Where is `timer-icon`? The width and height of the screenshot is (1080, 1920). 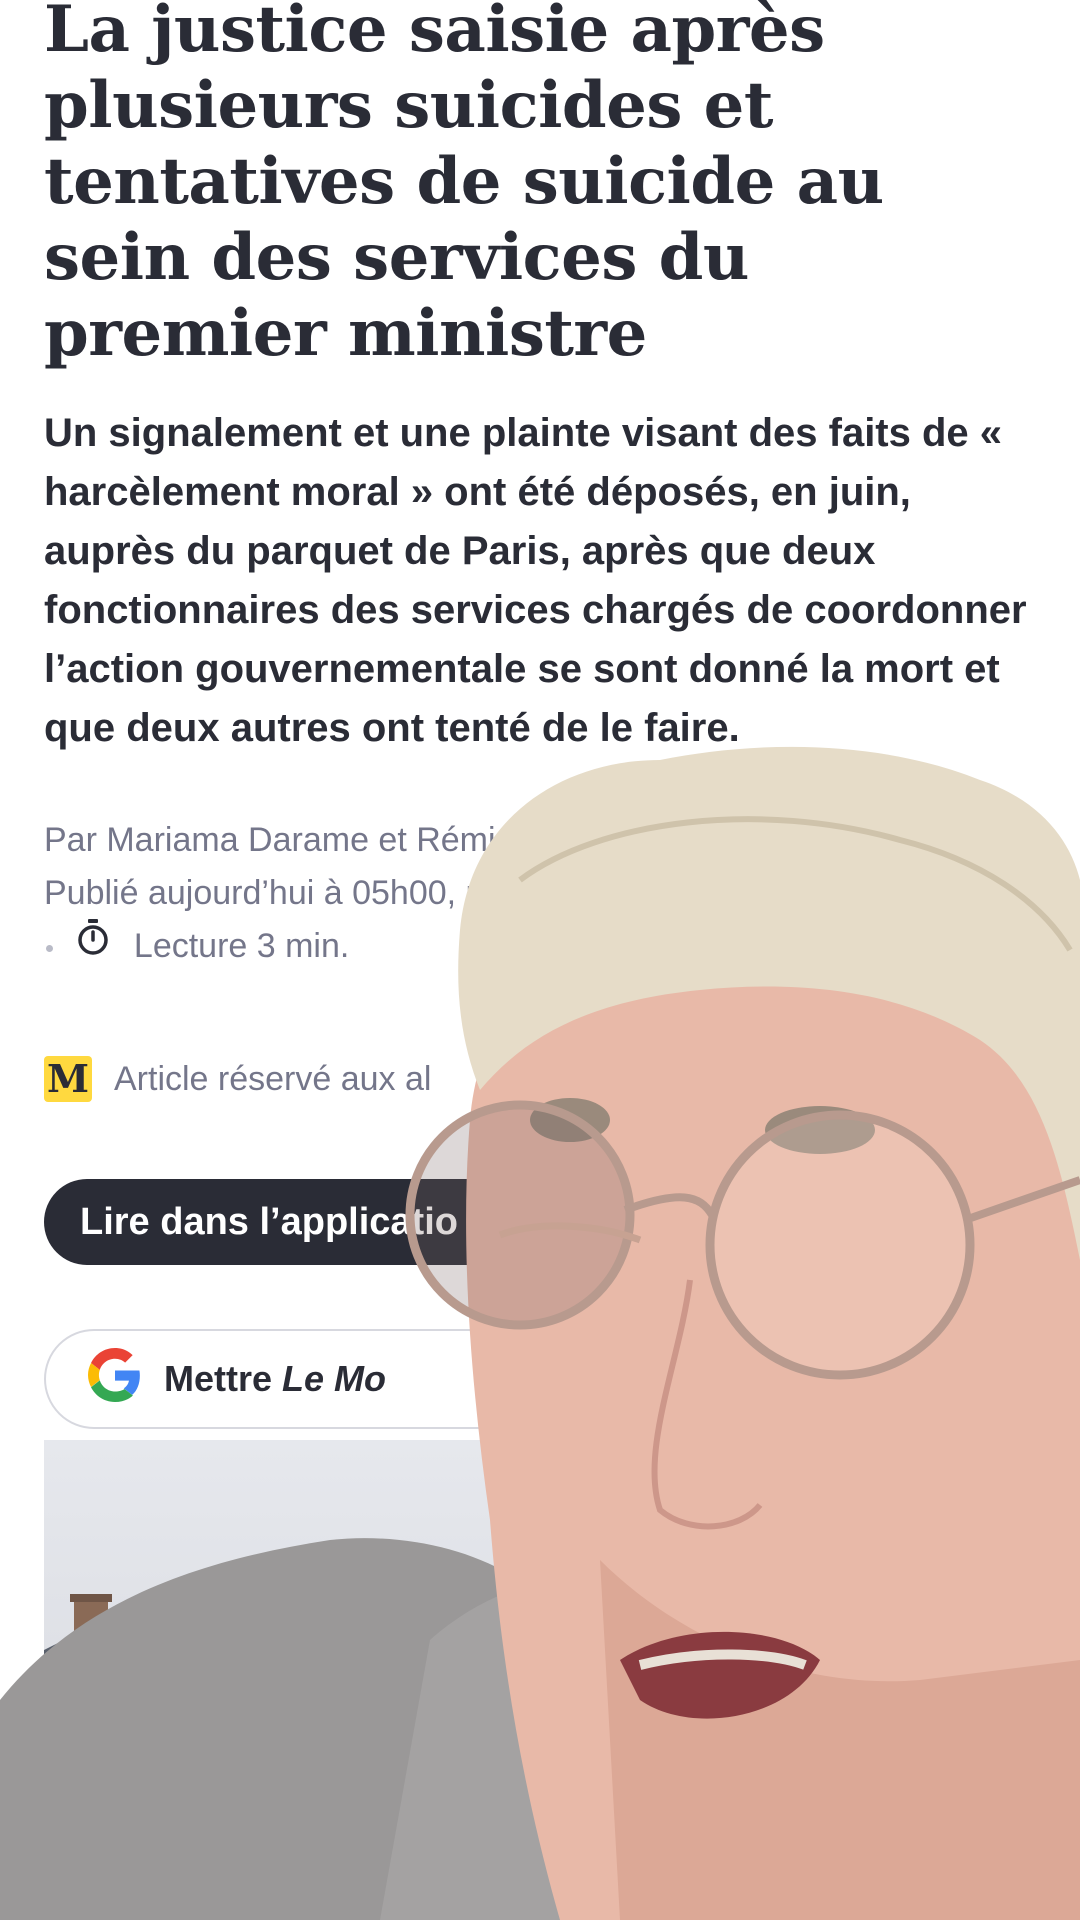 timer-icon is located at coordinates (93, 945).